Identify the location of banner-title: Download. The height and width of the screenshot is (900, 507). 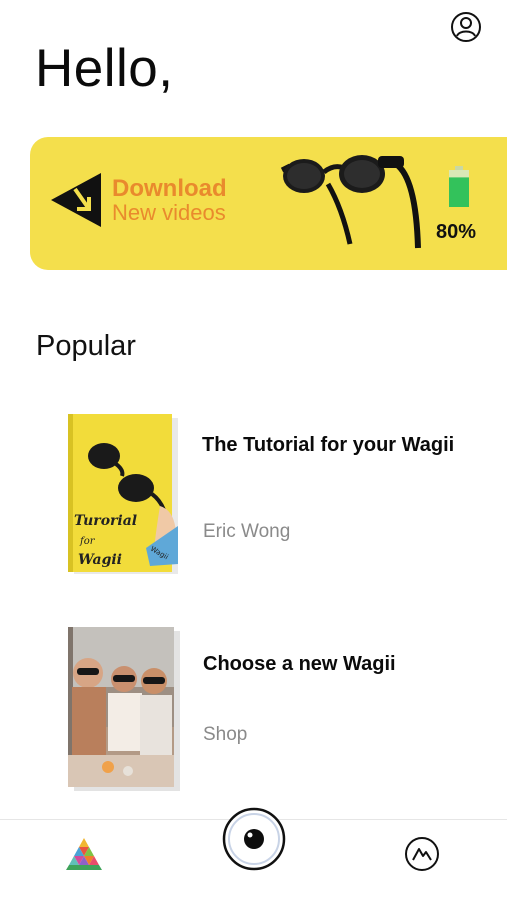
(169, 188).